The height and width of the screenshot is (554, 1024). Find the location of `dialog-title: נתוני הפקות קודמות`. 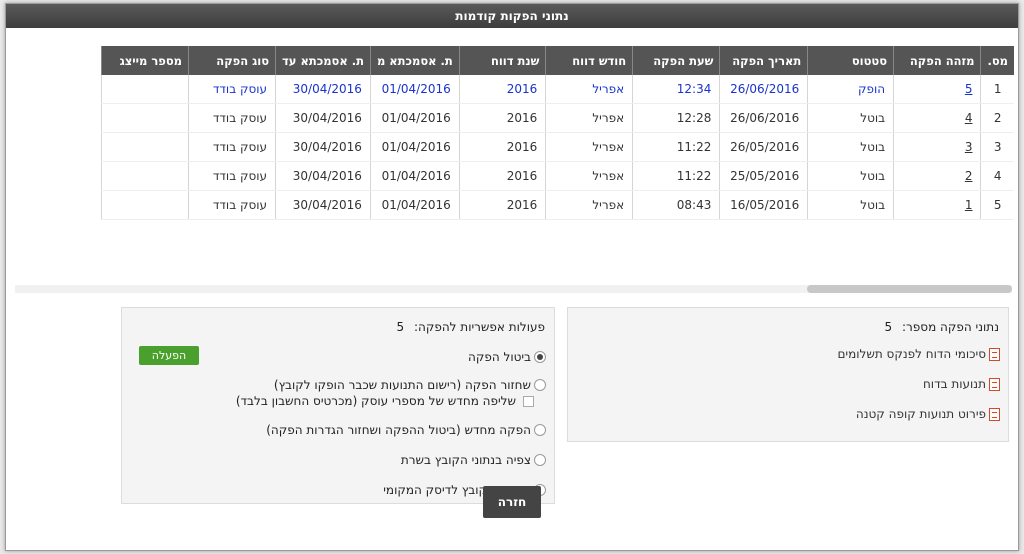

dialog-title: נתוני הפקות קודמות is located at coordinates (512, 16).